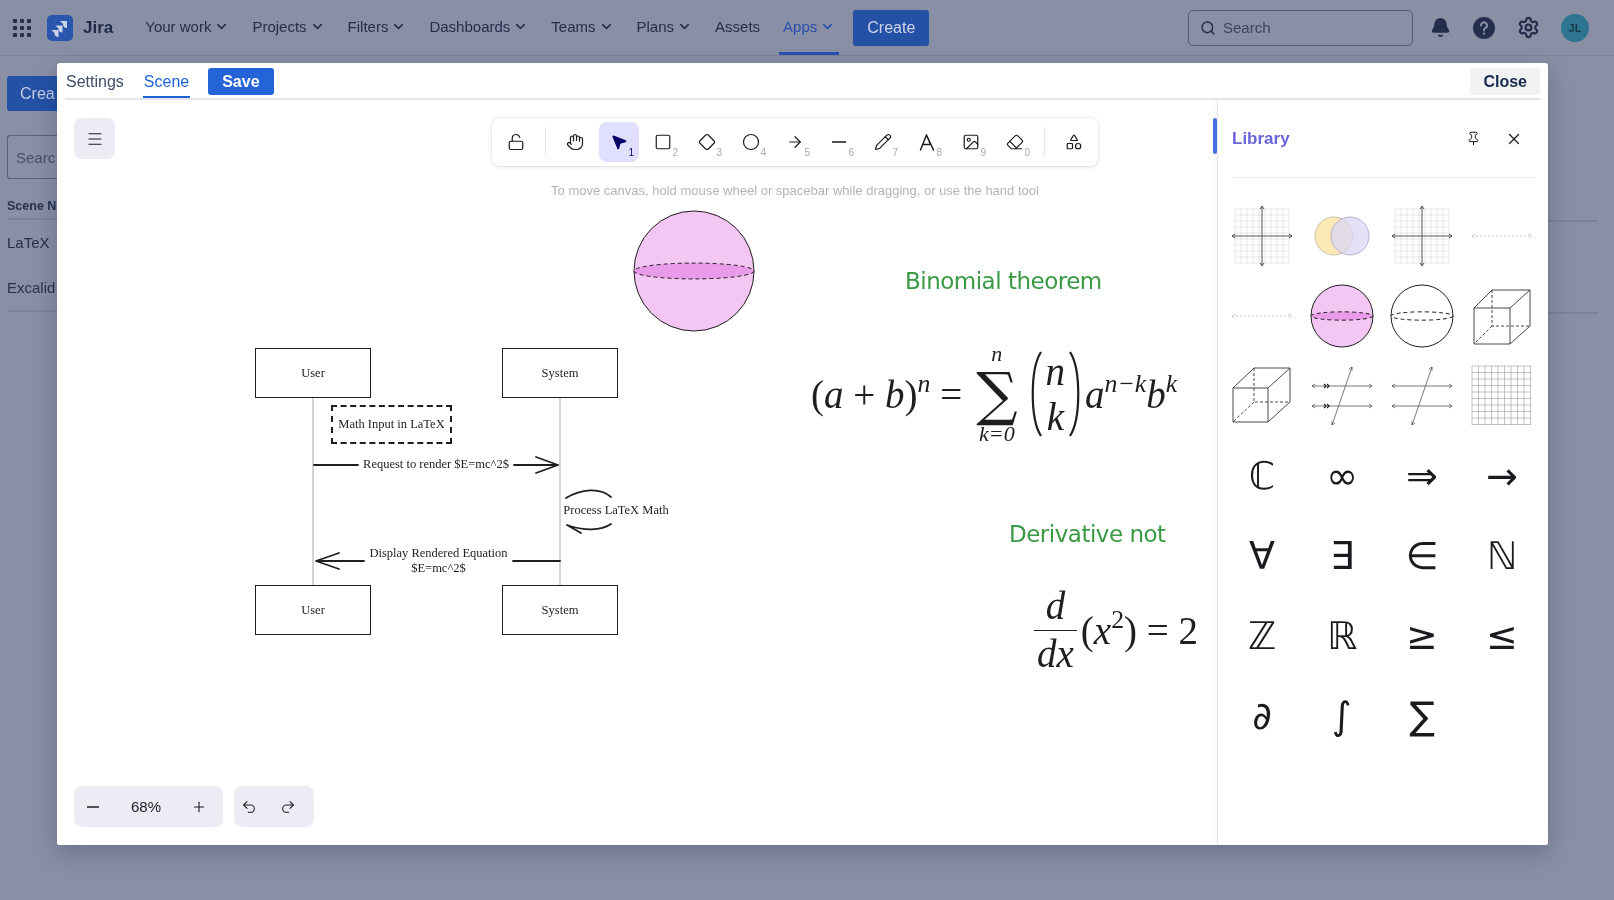 This screenshot has height=900, width=1614. I want to click on redo-icon, so click(288, 806).